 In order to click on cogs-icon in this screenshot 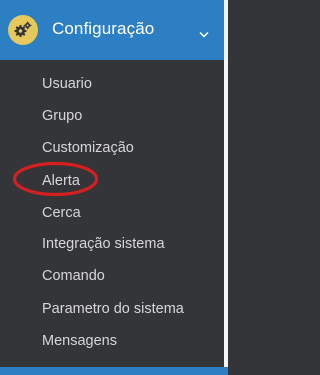, I will do `click(23, 30)`.